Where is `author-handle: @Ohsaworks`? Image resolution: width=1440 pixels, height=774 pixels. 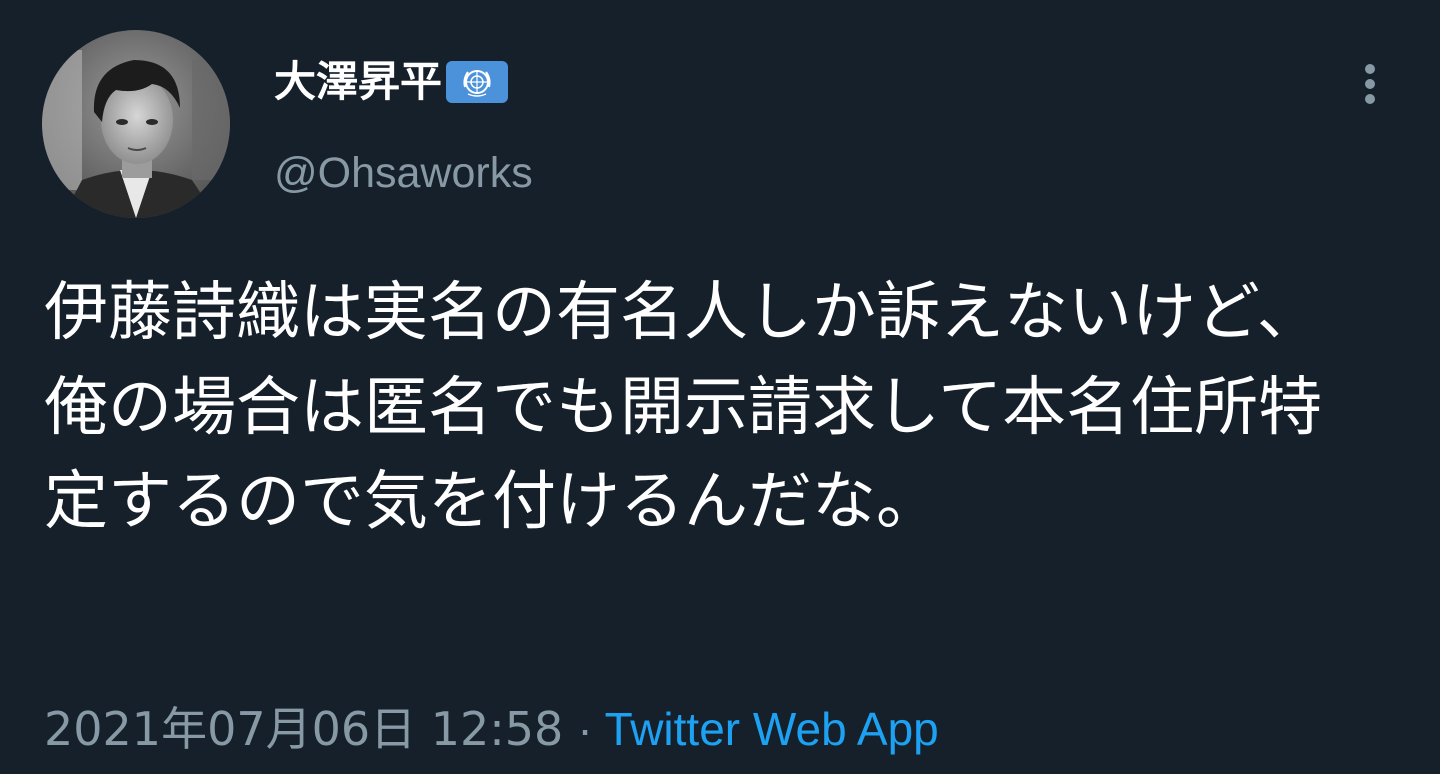 author-handle: @Ohsaworks is located at coordinates (403, 173).